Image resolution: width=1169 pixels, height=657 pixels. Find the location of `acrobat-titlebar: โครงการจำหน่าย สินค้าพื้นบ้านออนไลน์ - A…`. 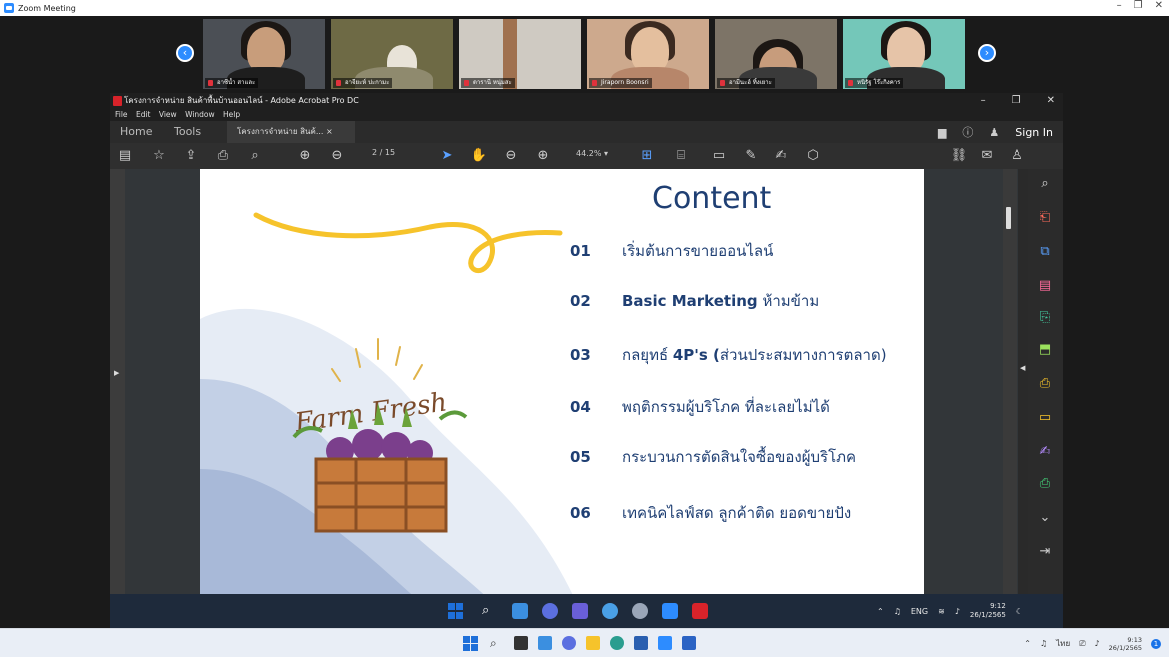

acrobat-titlebar: โครงการจำหน่าย สินค้าพื้นบ้านออนไลน์ - A… is located at coordinates (586, 101).